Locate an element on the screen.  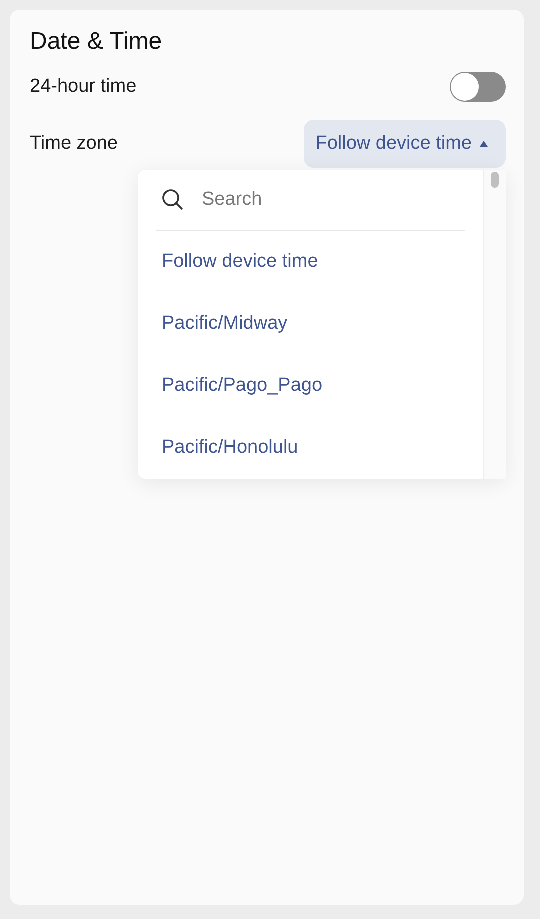
timezone-option: Pacific/Honolulu is located at coordinates (310, 448).